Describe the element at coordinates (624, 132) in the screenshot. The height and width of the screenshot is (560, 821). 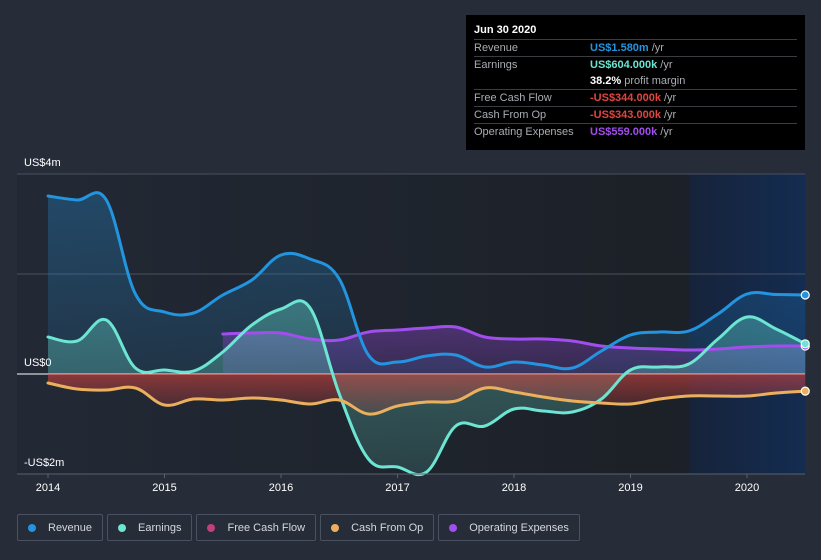
I see `tooltip-value: US$559.000k` at that location.